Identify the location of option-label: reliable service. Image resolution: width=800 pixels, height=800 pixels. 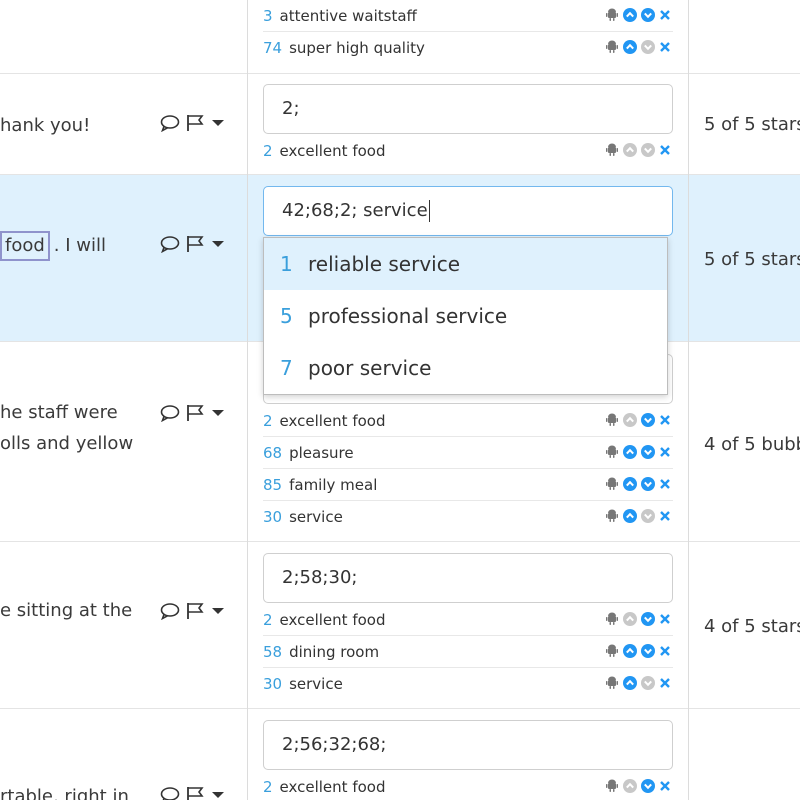
(384, 264).